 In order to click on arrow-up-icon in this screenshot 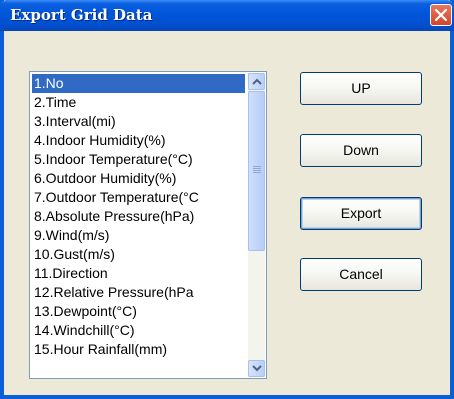, I will do `click(257, 81)`.